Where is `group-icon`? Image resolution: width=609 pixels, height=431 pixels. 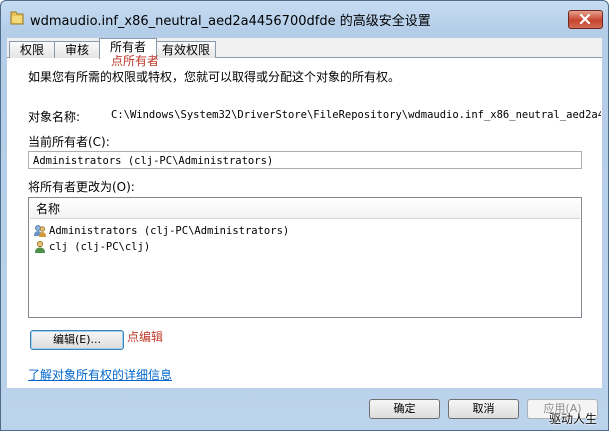
group-icon is located at coordinates (40, 231).